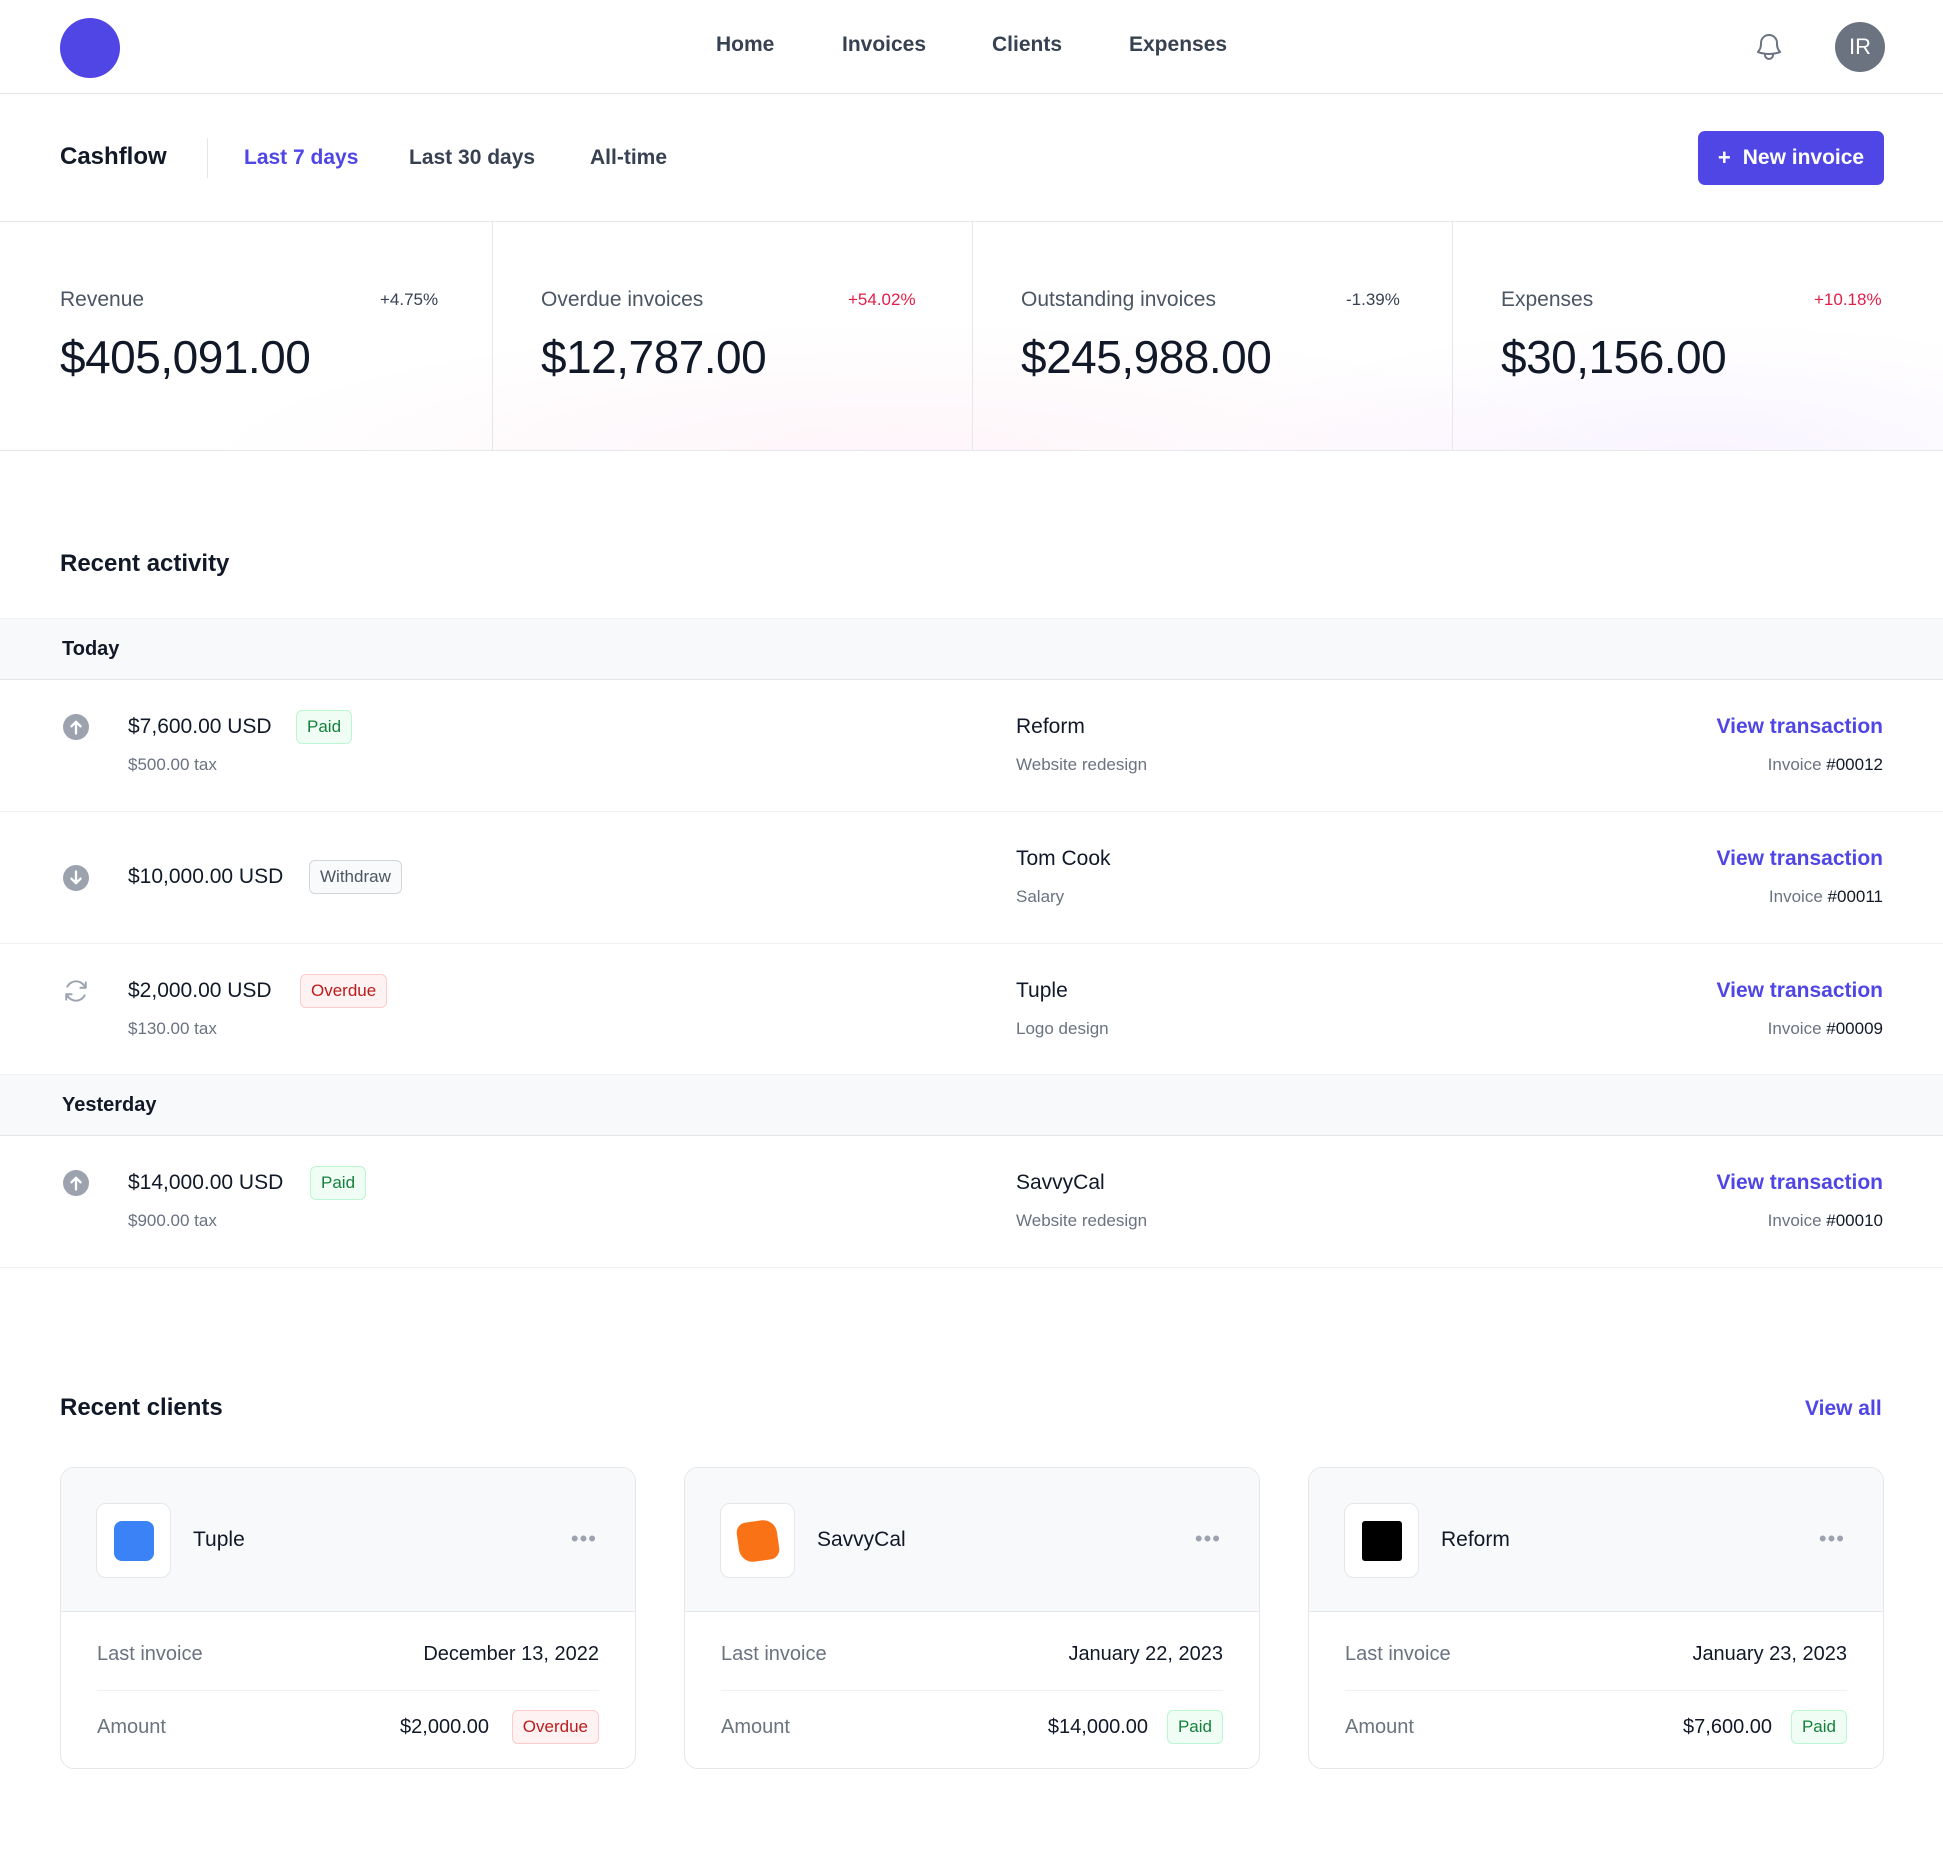 This screenshot has height=1865, width=1943. I want to click on stat-change: +10.18%, so click(1848, 299).